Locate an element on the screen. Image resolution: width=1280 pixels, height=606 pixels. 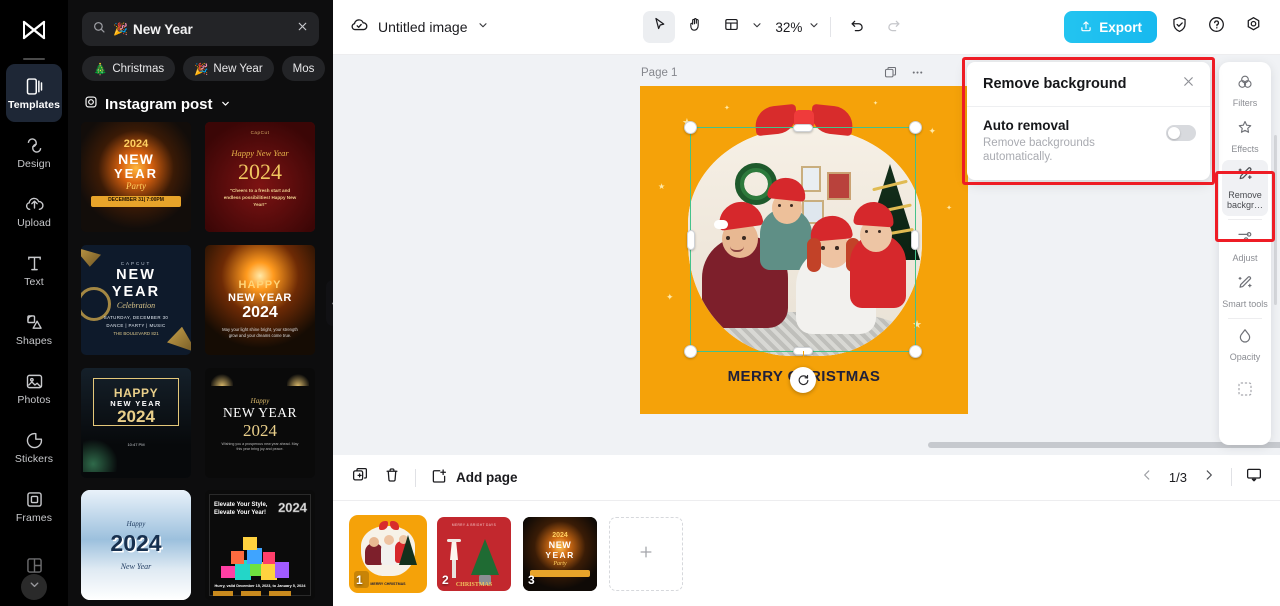
help-button is located at coordinates (1216, 27).